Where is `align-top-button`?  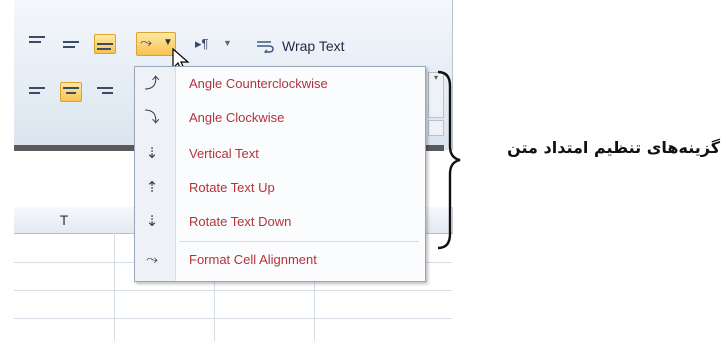
align-top-button is located at coordinates (37, 42).